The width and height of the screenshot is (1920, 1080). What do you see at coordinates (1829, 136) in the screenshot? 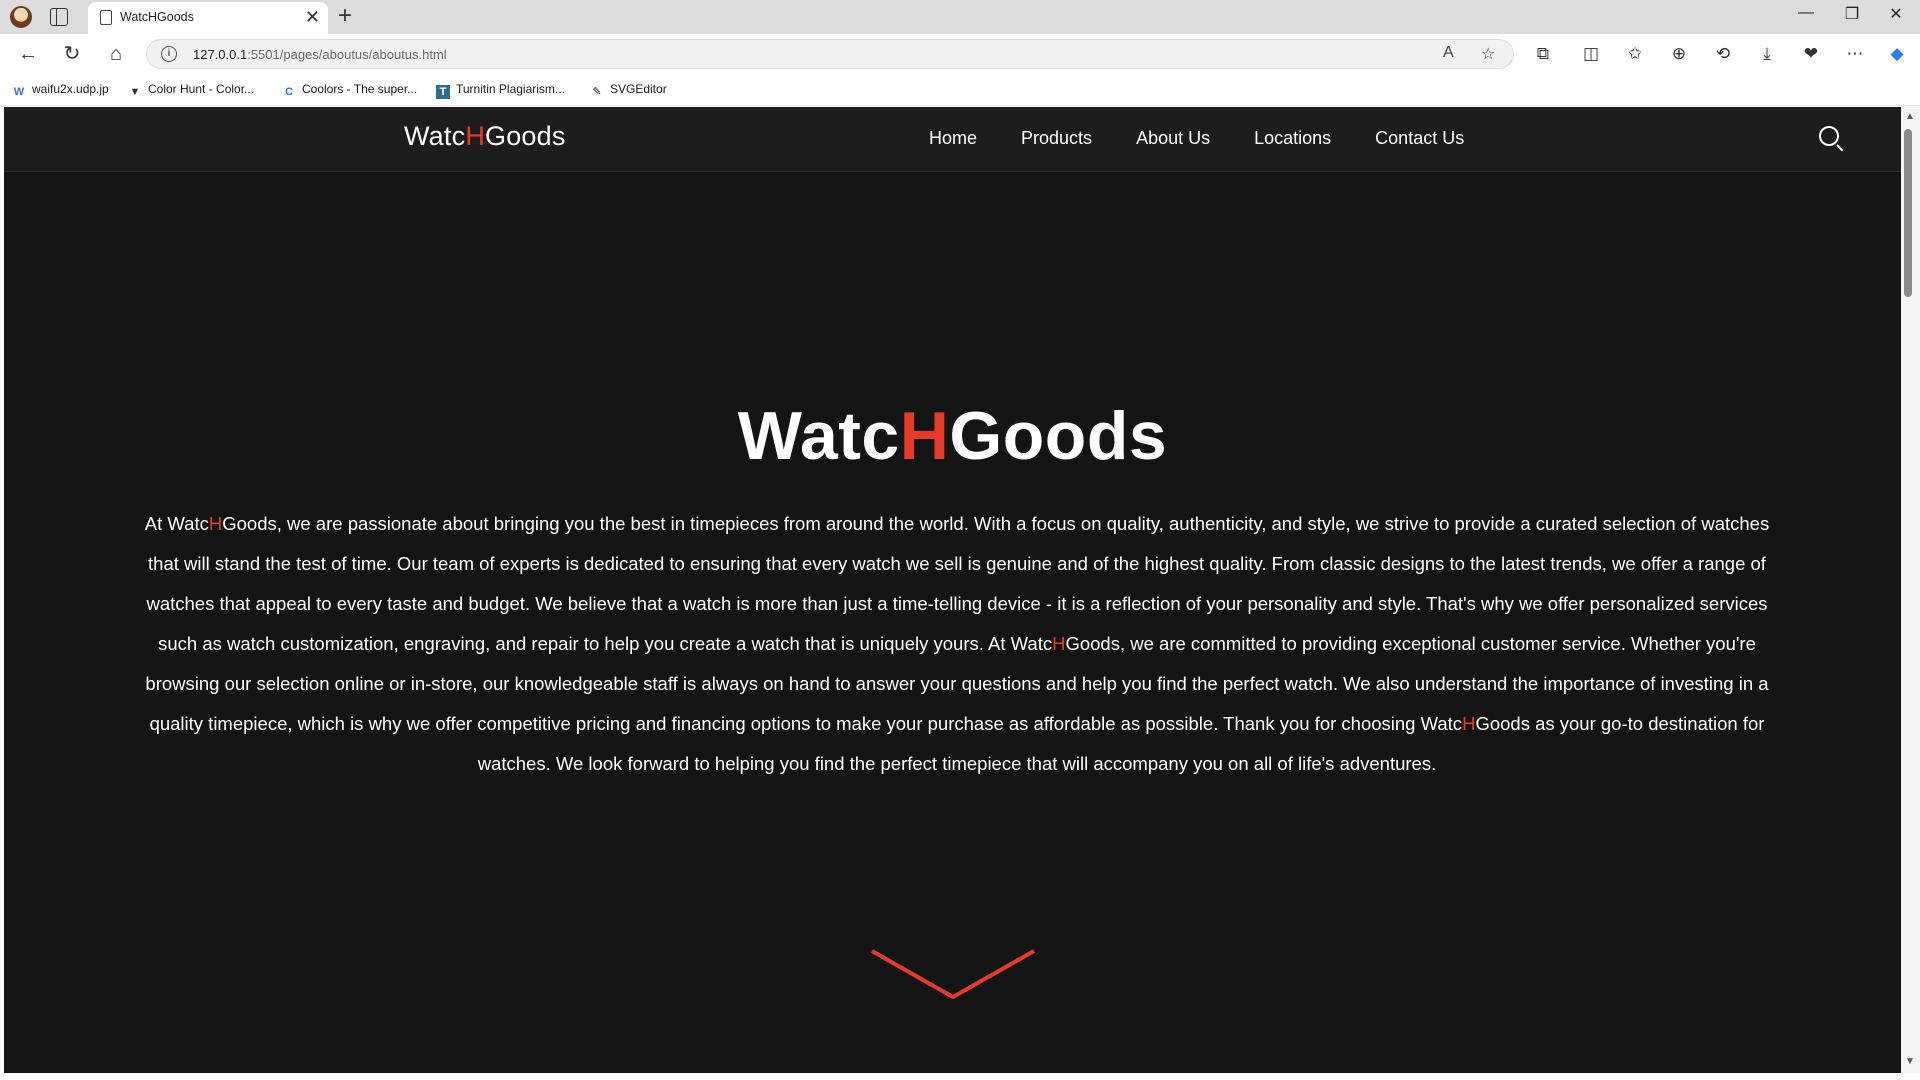
I see `search-icon` at bounding box center [1829, 136].